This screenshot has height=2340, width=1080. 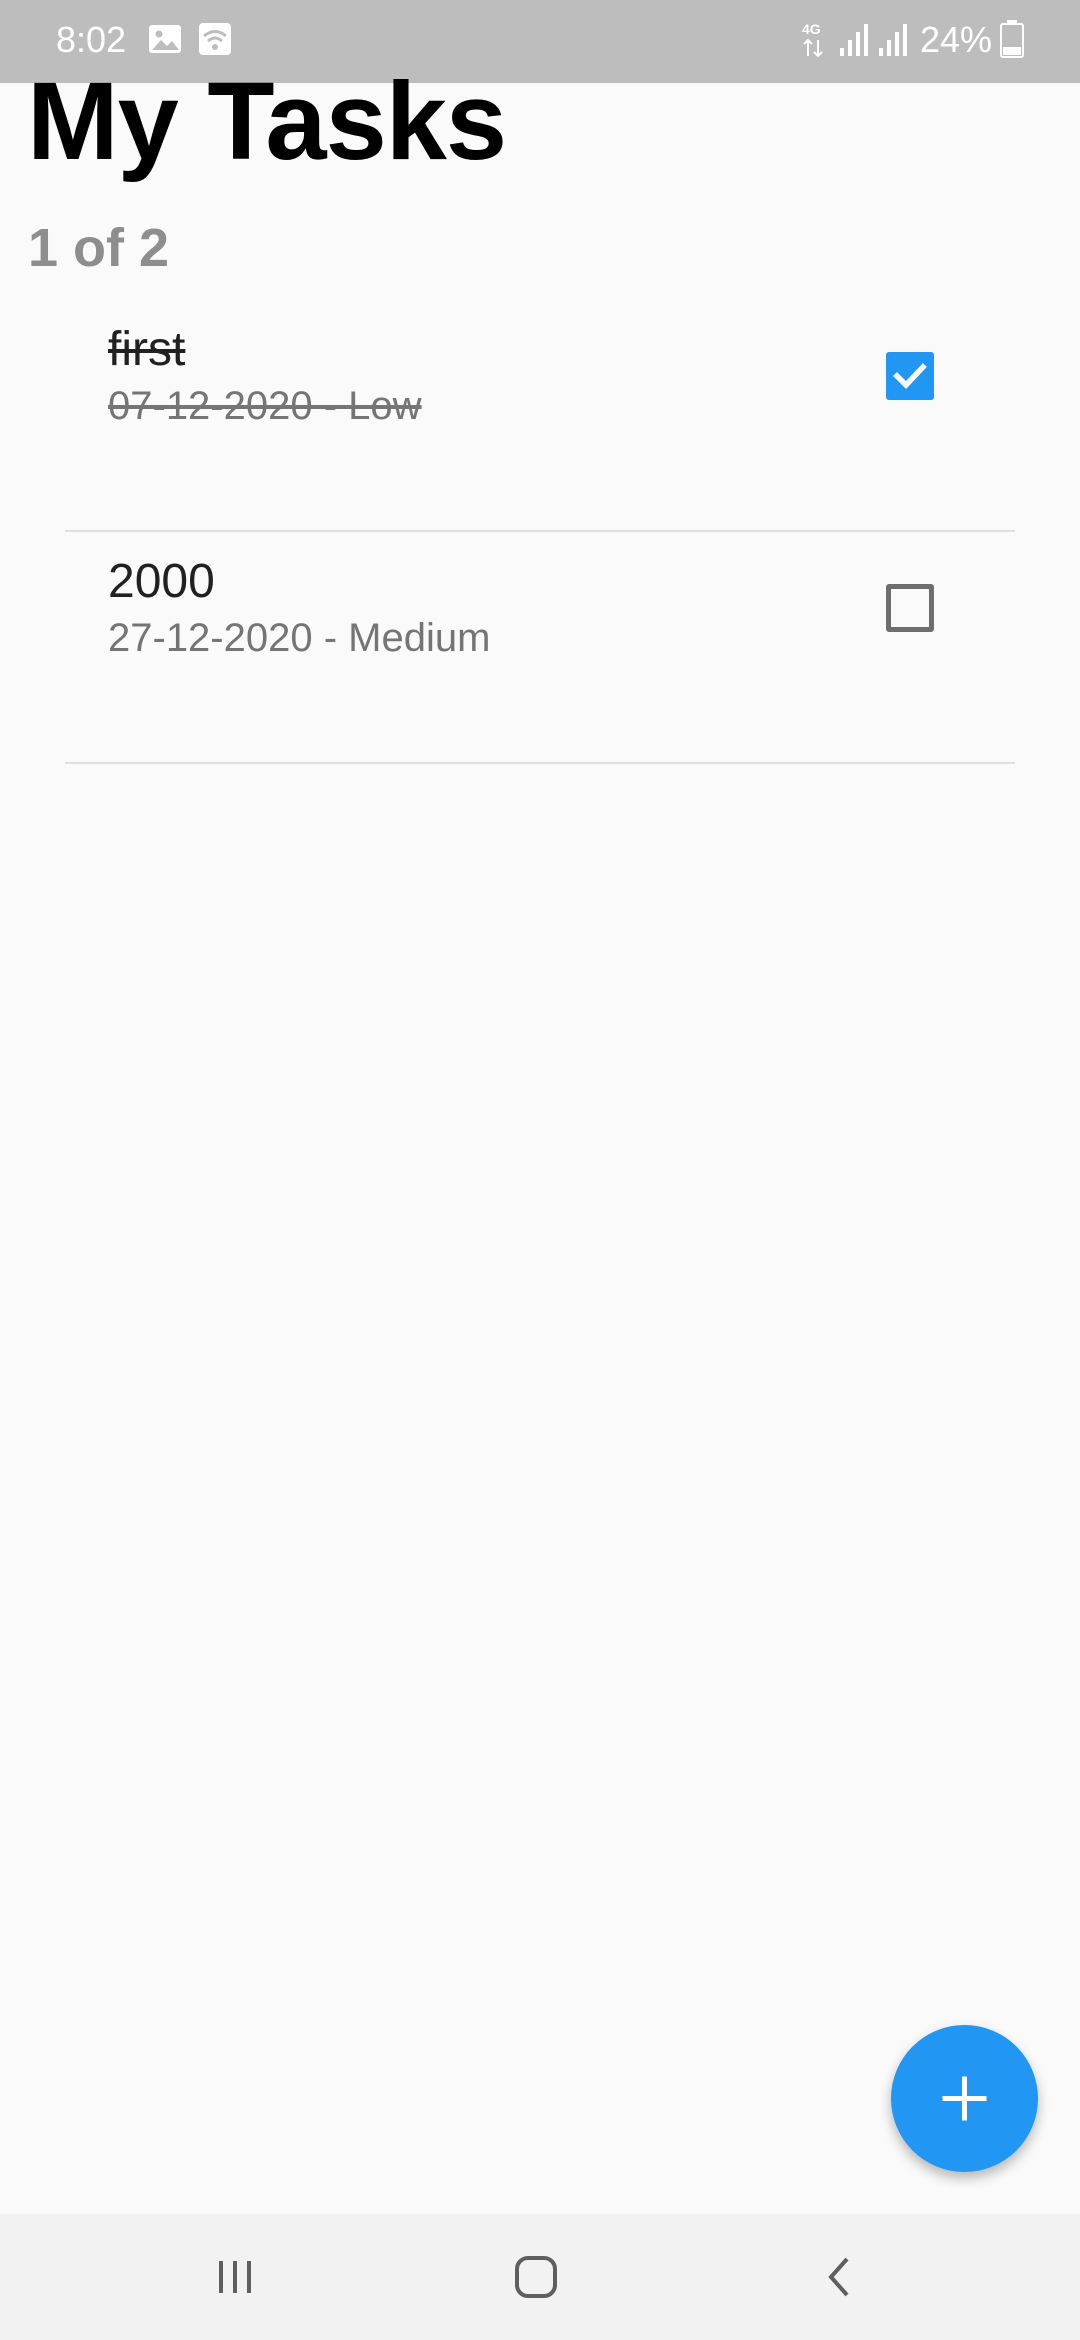 I want to click on home-icon, so click(x=536, y=2277).